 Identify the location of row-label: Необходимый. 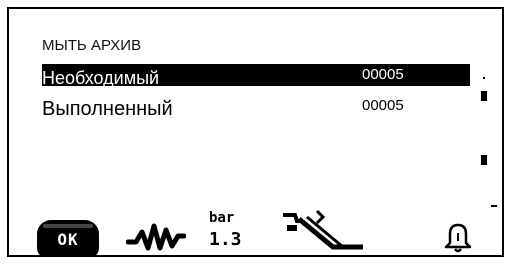
(101, 78).